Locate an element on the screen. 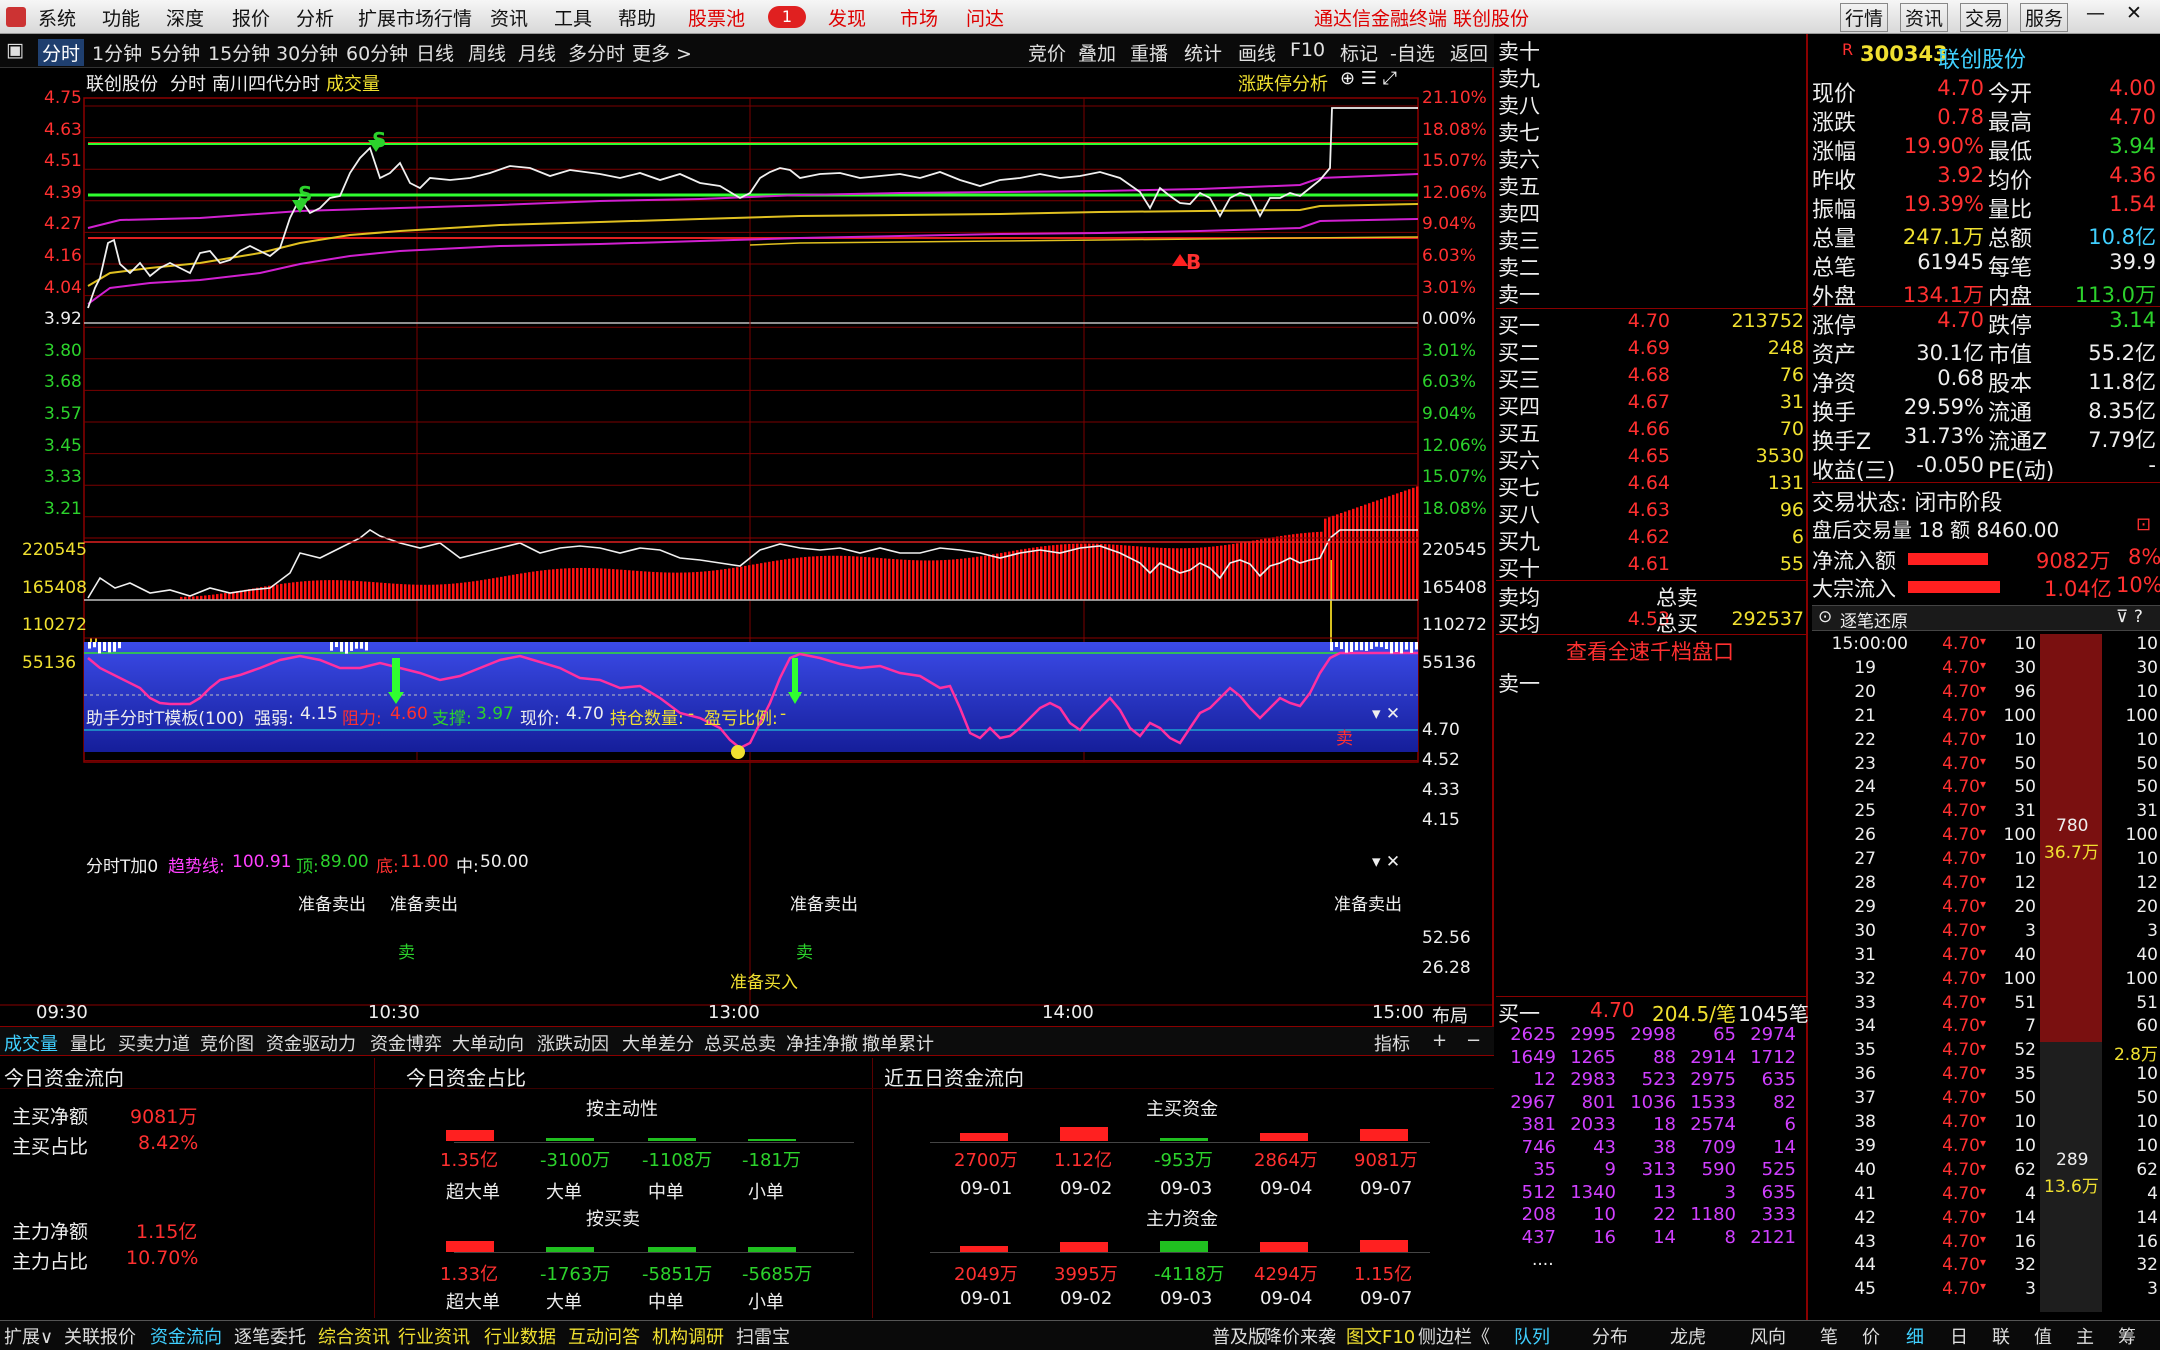 The width and height of the screenshot is (2160, 1350). bottom-tab: 成交量 is located at coordinates (31, 1043).